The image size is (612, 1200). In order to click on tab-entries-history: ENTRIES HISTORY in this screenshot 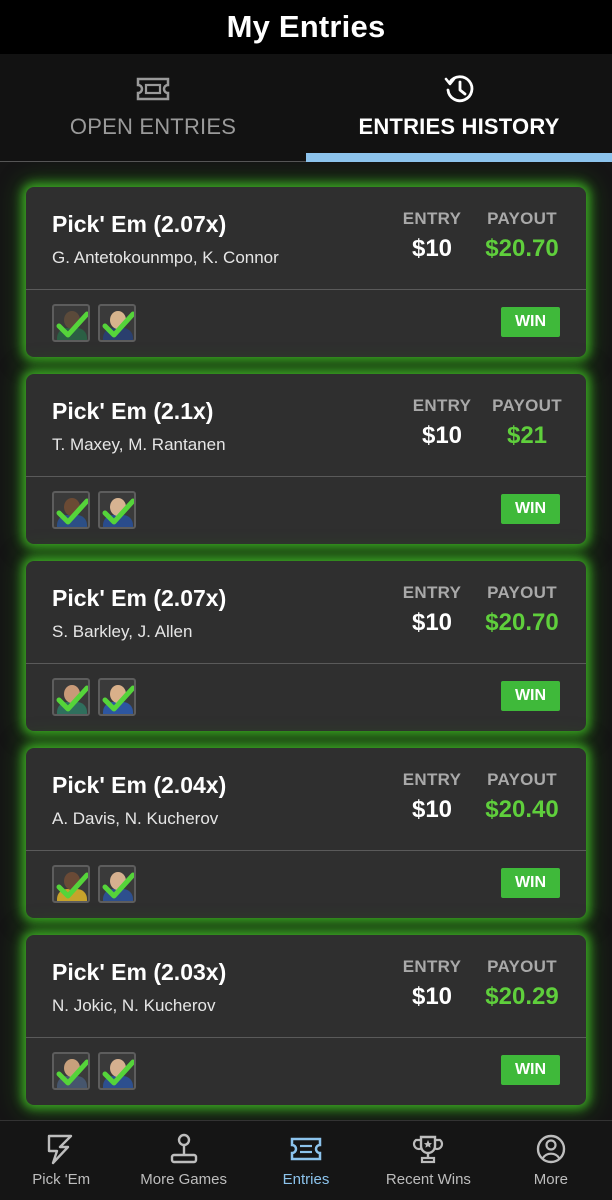, I will do `click(459, 108)`.